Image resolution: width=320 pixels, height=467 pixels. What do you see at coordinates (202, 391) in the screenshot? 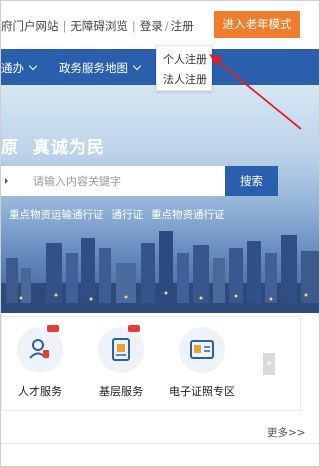
I see `service-label: 电子证照专区` at bounding box center [202, 391].